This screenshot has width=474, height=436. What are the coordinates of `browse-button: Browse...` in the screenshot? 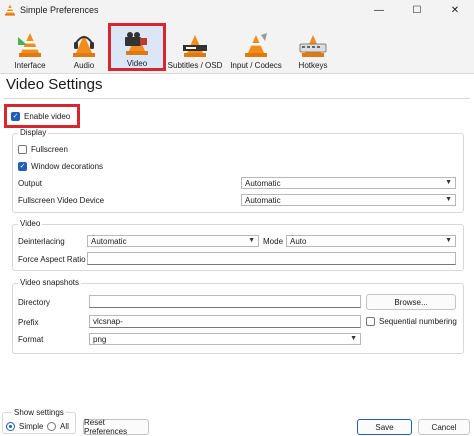 It's located at (411, 302).